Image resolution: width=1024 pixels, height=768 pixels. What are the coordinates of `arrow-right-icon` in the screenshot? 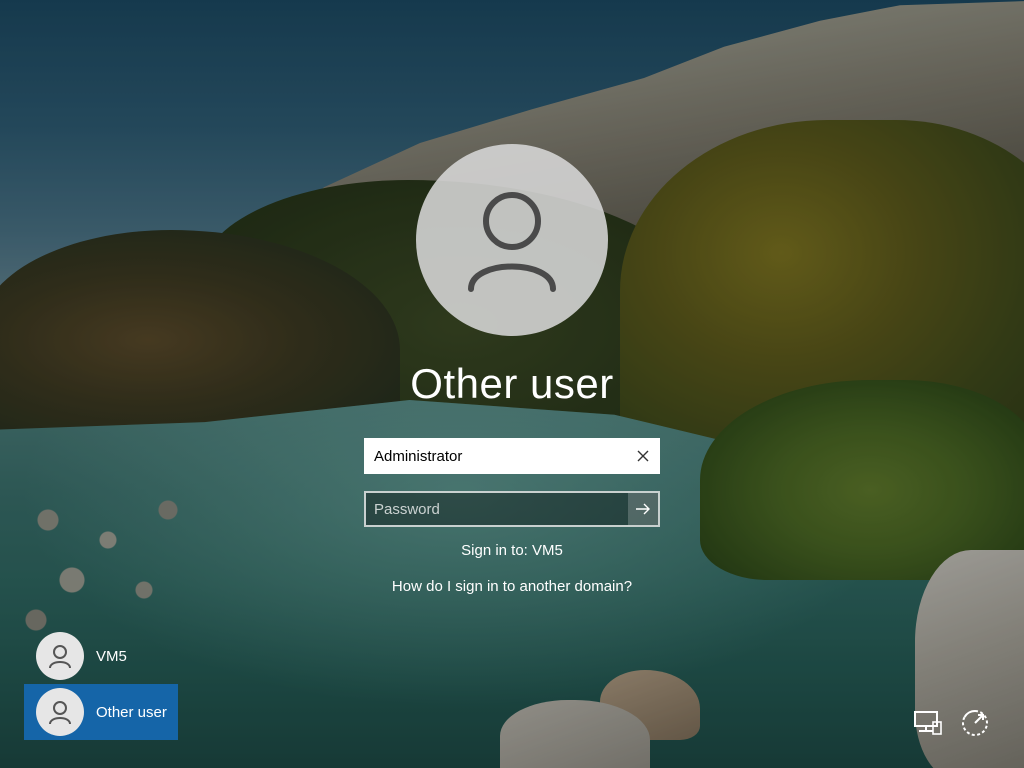 It's located at (643, 509).